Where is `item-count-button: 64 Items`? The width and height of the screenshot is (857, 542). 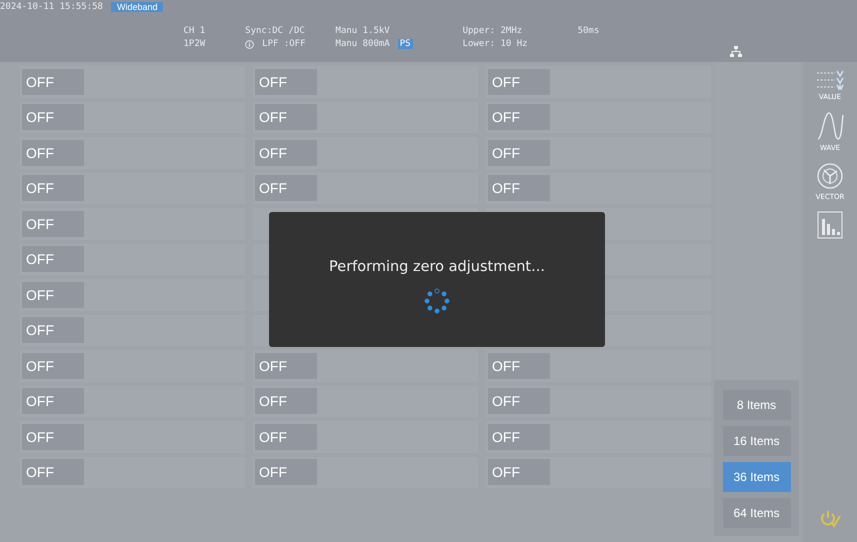
item-count-button: 64 Items is located at coordinates (756, 513).